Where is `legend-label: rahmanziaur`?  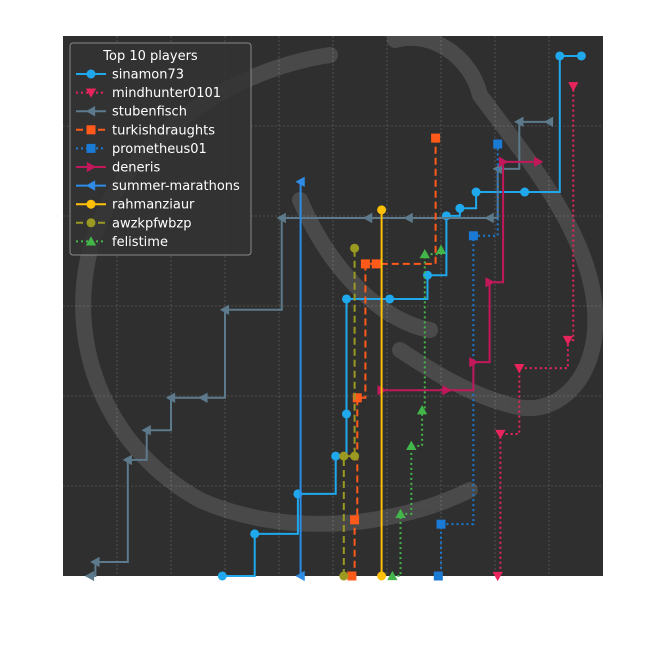
legend-label: rahmanziaur is located at coordinates (153, 205).